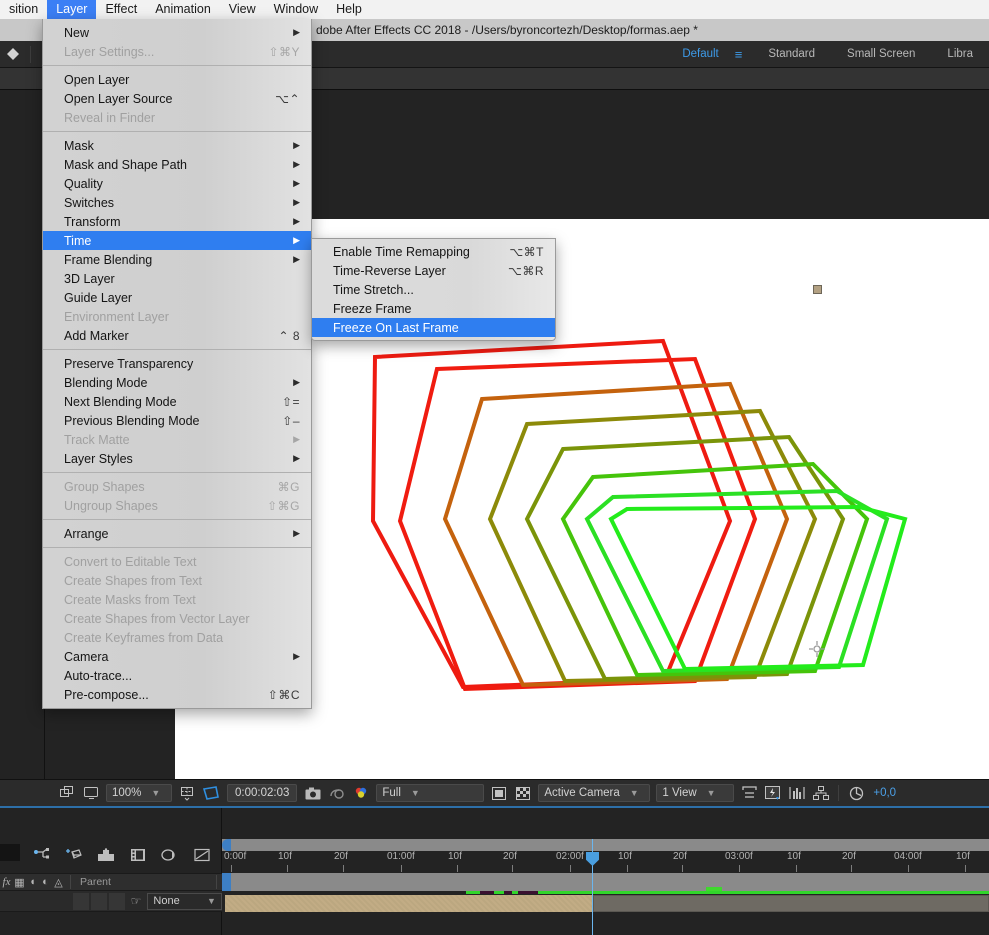  Describe the element at coordinates (177, 401) in the screenshot. I see `layer-menu-item: Next Blending Mode ⇧=` at that location.